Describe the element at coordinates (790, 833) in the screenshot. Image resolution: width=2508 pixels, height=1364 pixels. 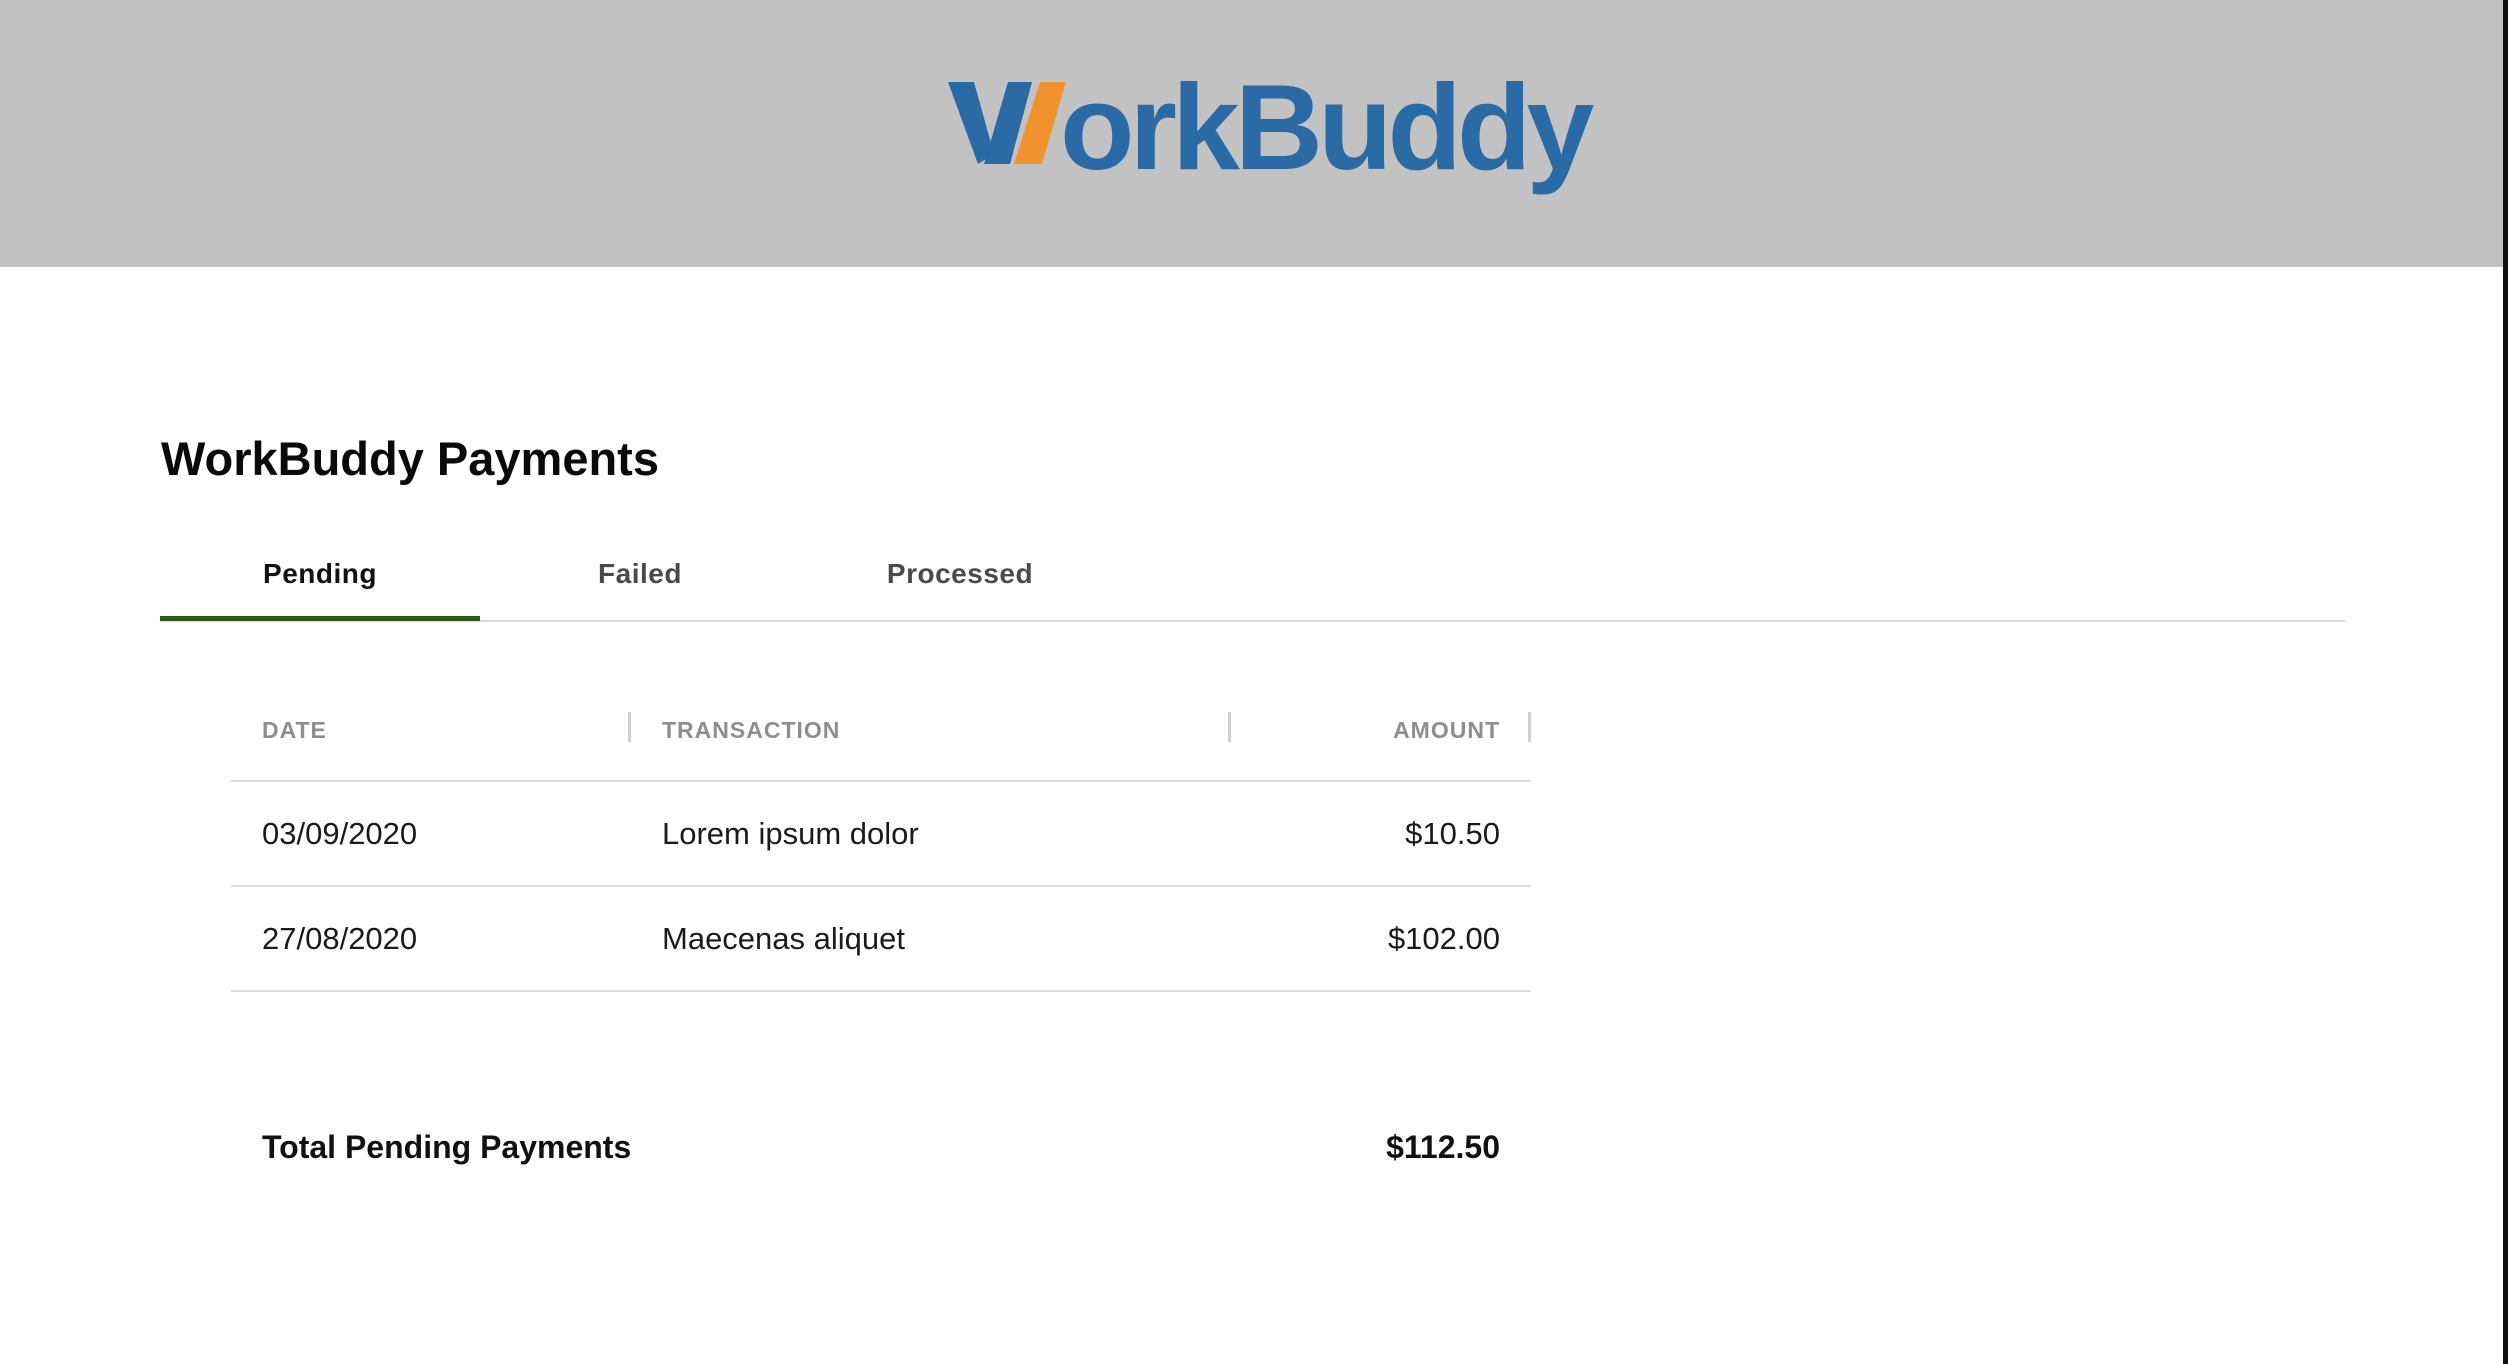
I see `row-transaction: Lorem ipsum dolor` at that location.